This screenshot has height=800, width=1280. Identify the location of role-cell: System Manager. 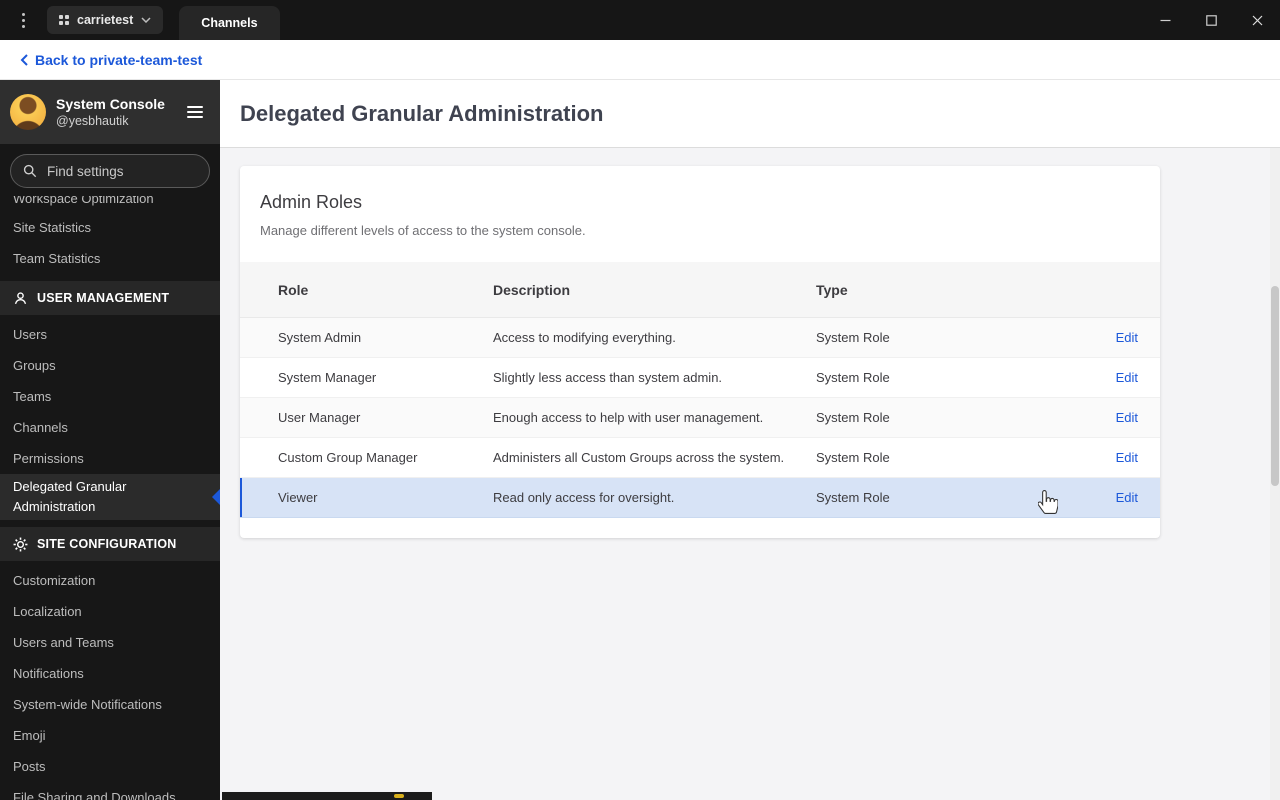
(327, 377).